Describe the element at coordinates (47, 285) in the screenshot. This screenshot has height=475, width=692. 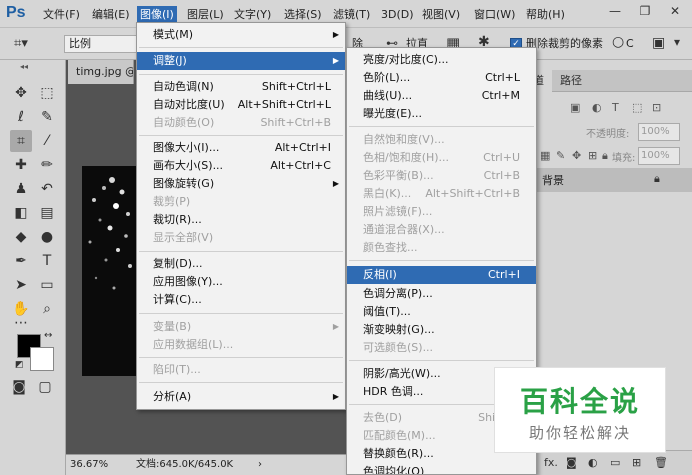
I see `rectangle-tool-icon: ▭` at that location.